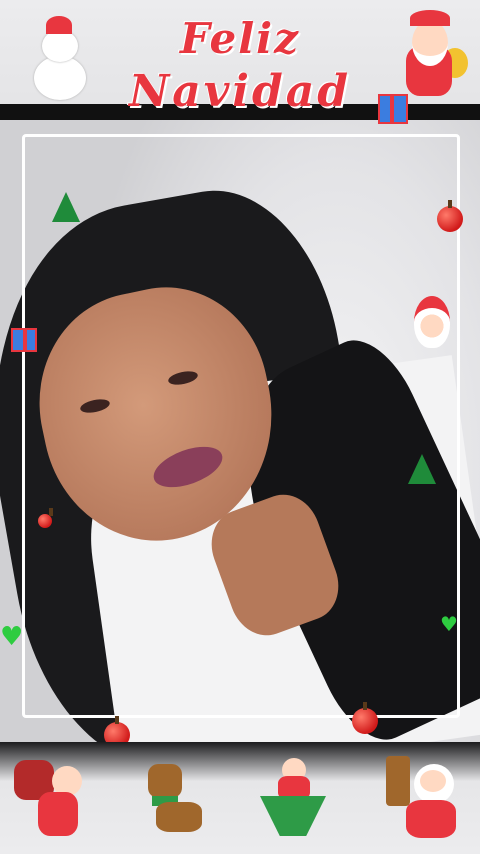 The image size is (480, 854). What do you see at coordinates (60, 58) in the screenshot?
I see `snowman-icon` at bounding box center [60, 58].